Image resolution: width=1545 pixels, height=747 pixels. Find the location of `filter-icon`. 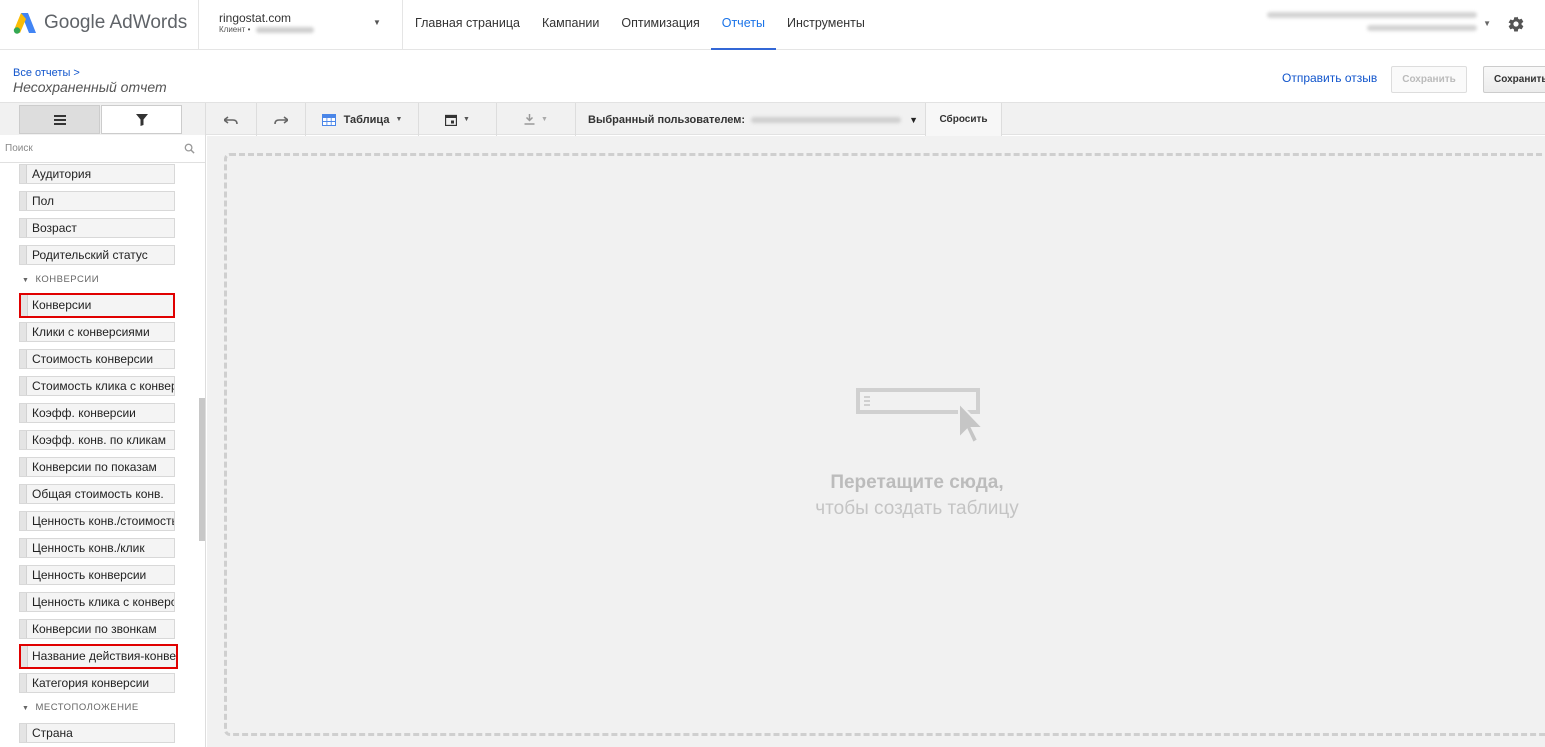

filter-icon is located at coordinates (141, 119).